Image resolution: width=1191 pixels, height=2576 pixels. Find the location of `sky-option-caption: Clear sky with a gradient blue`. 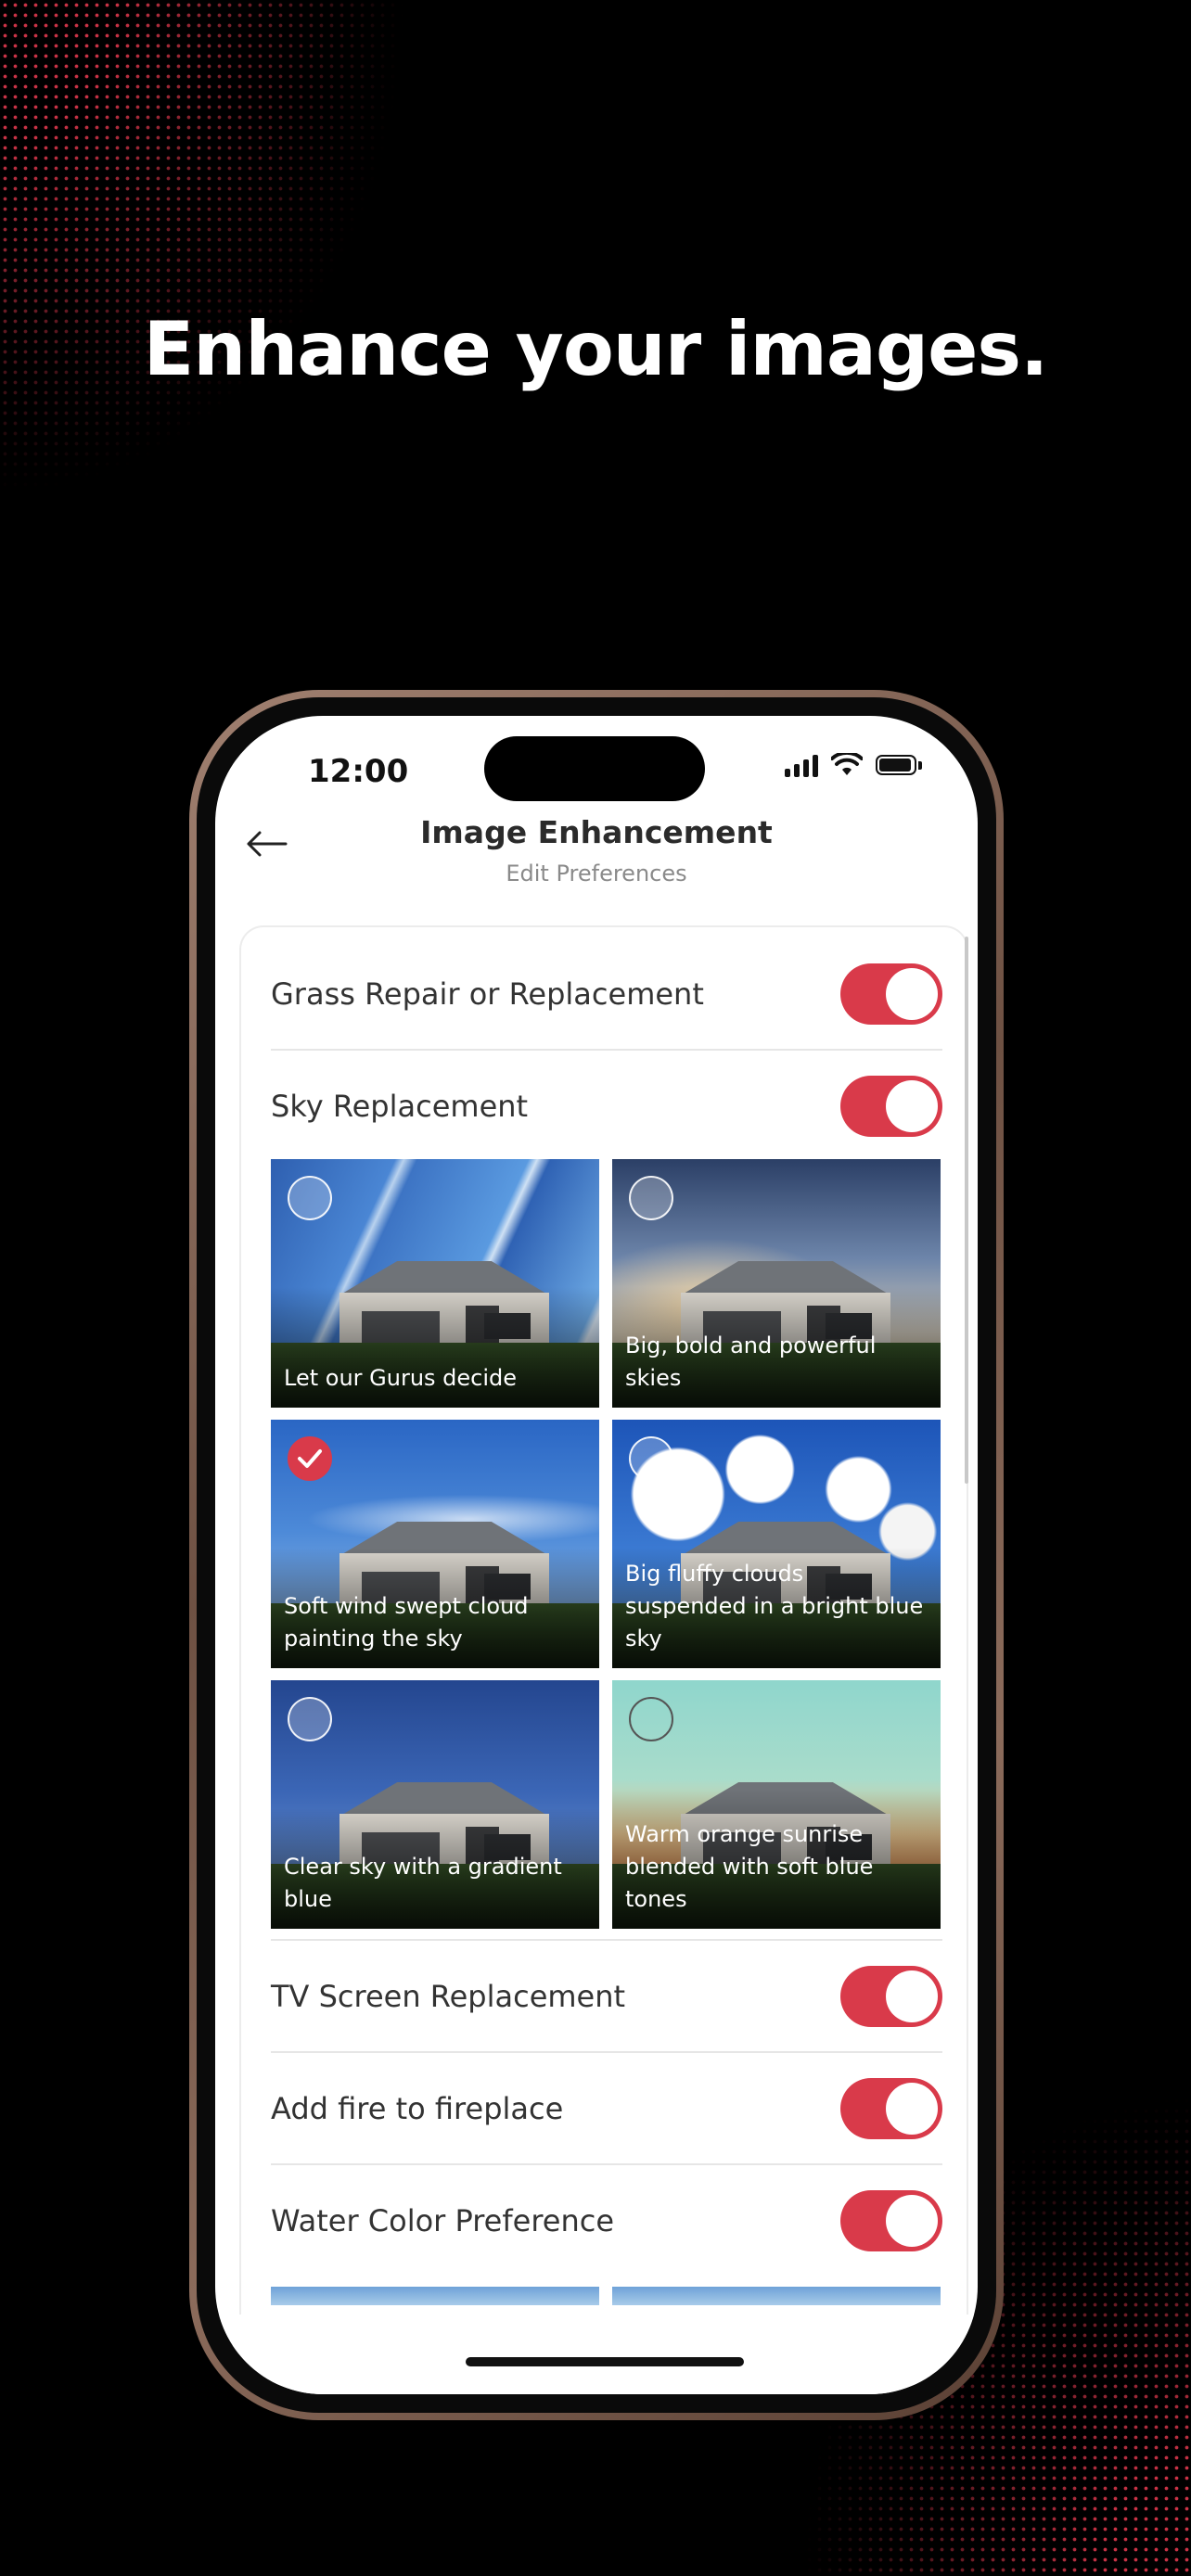

sky-option-caption: Clear sky with a gradient blue is located at coordinates (423, 1883).